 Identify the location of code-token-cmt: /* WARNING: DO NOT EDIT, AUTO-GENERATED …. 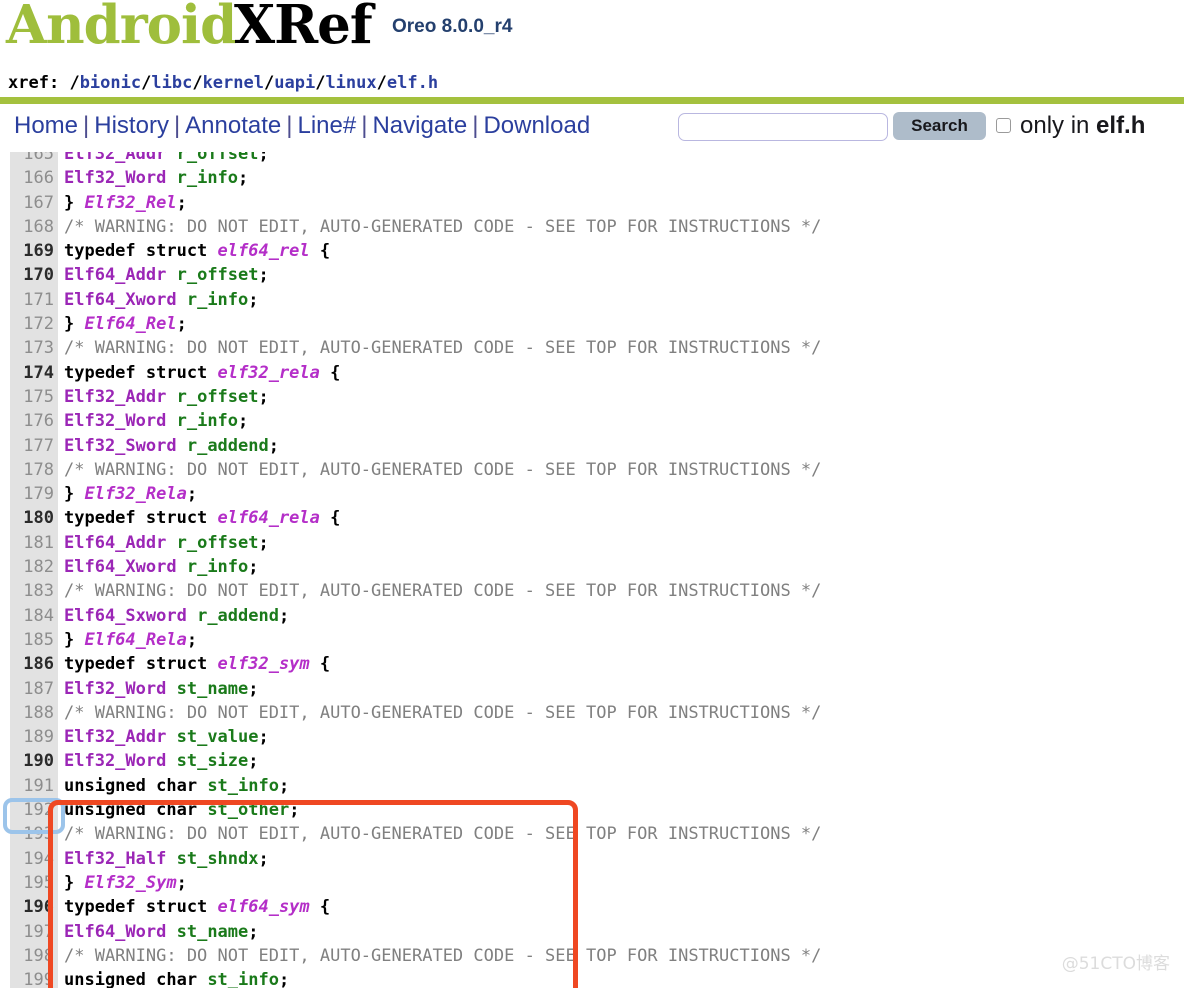
(443, 955).